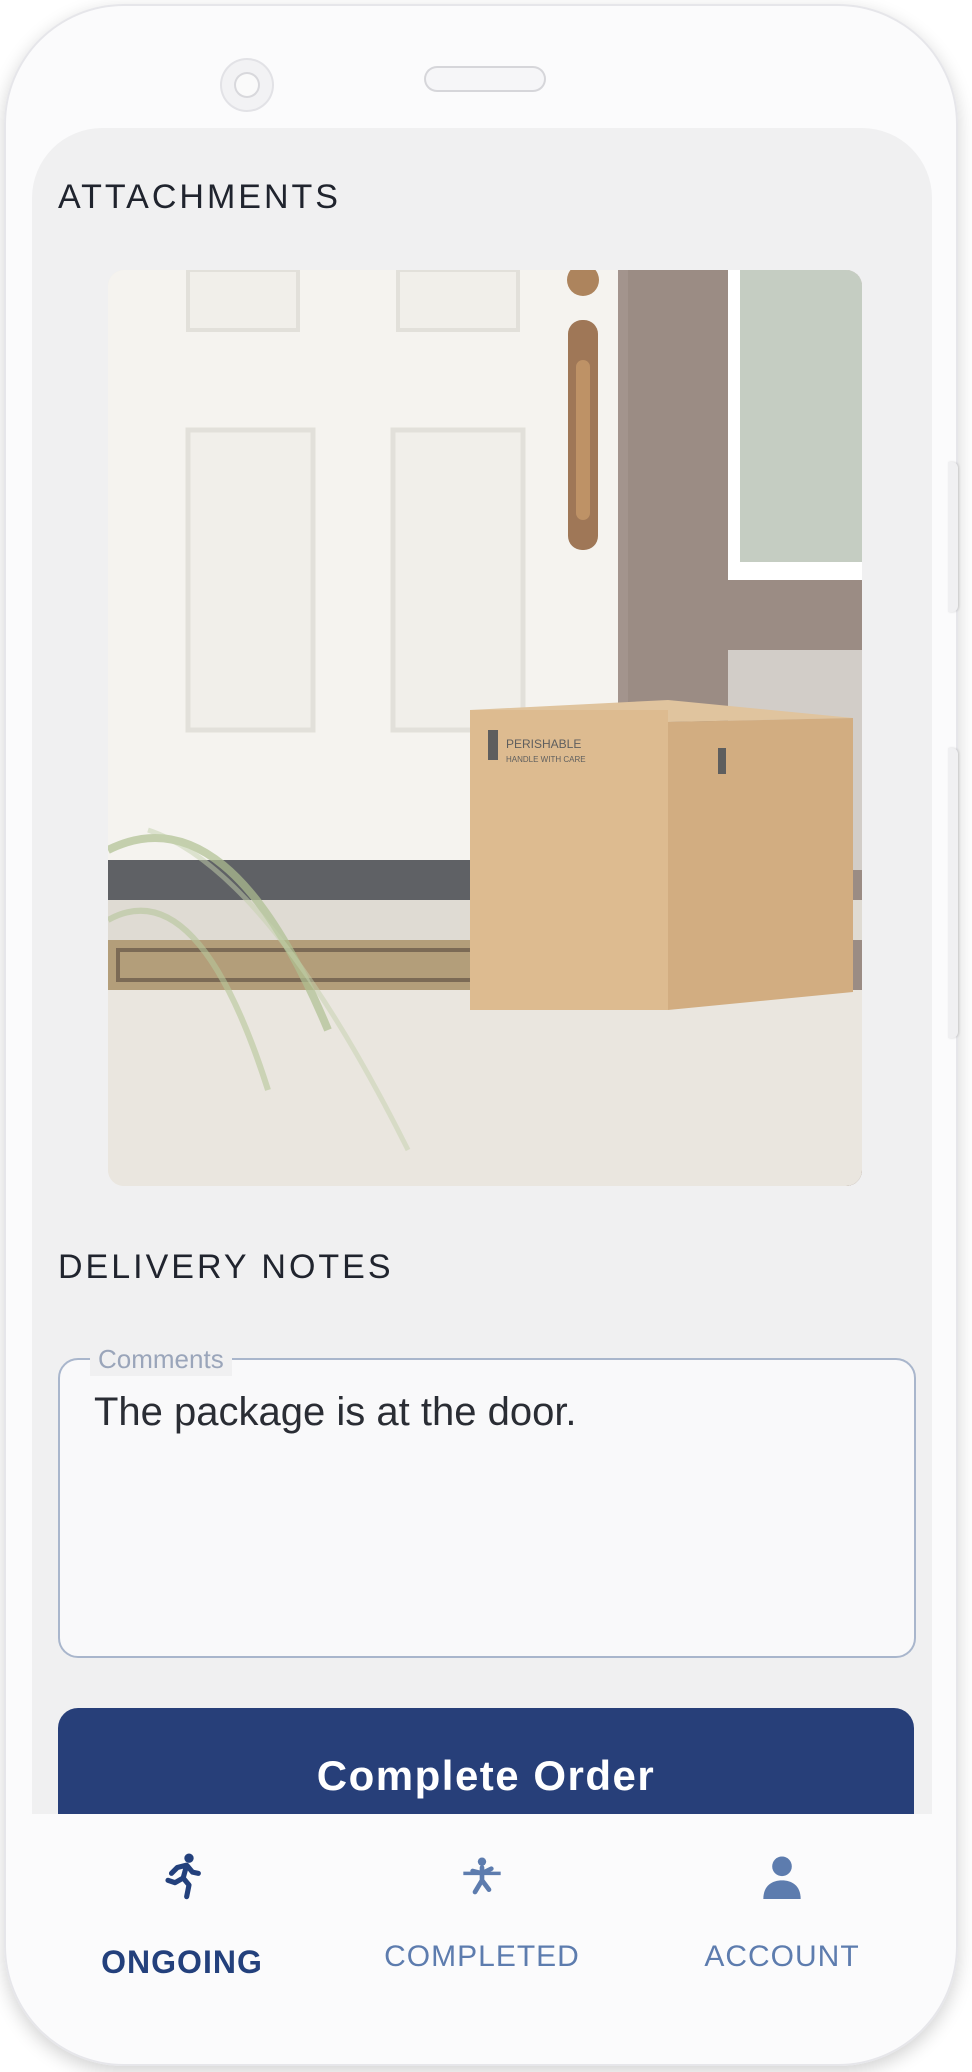  What do you see at coordinates (199, 197) in the screenshot?
I see `attachments-title: ATTACHMENTS` at bounding box center [199, 197].